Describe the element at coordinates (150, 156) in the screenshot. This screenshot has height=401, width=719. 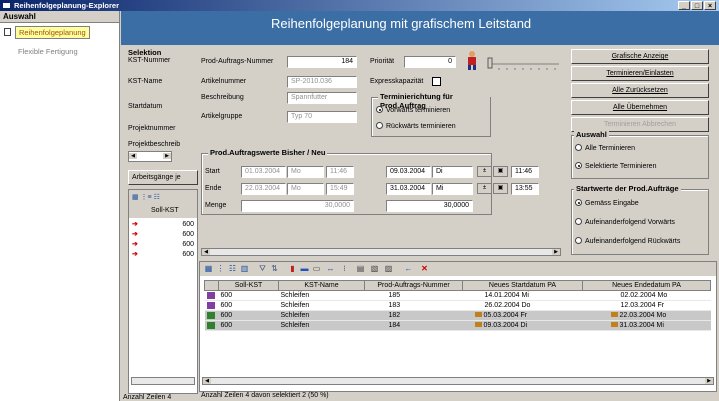
I see `side-scrollbar: ◀ ▶` at that location.